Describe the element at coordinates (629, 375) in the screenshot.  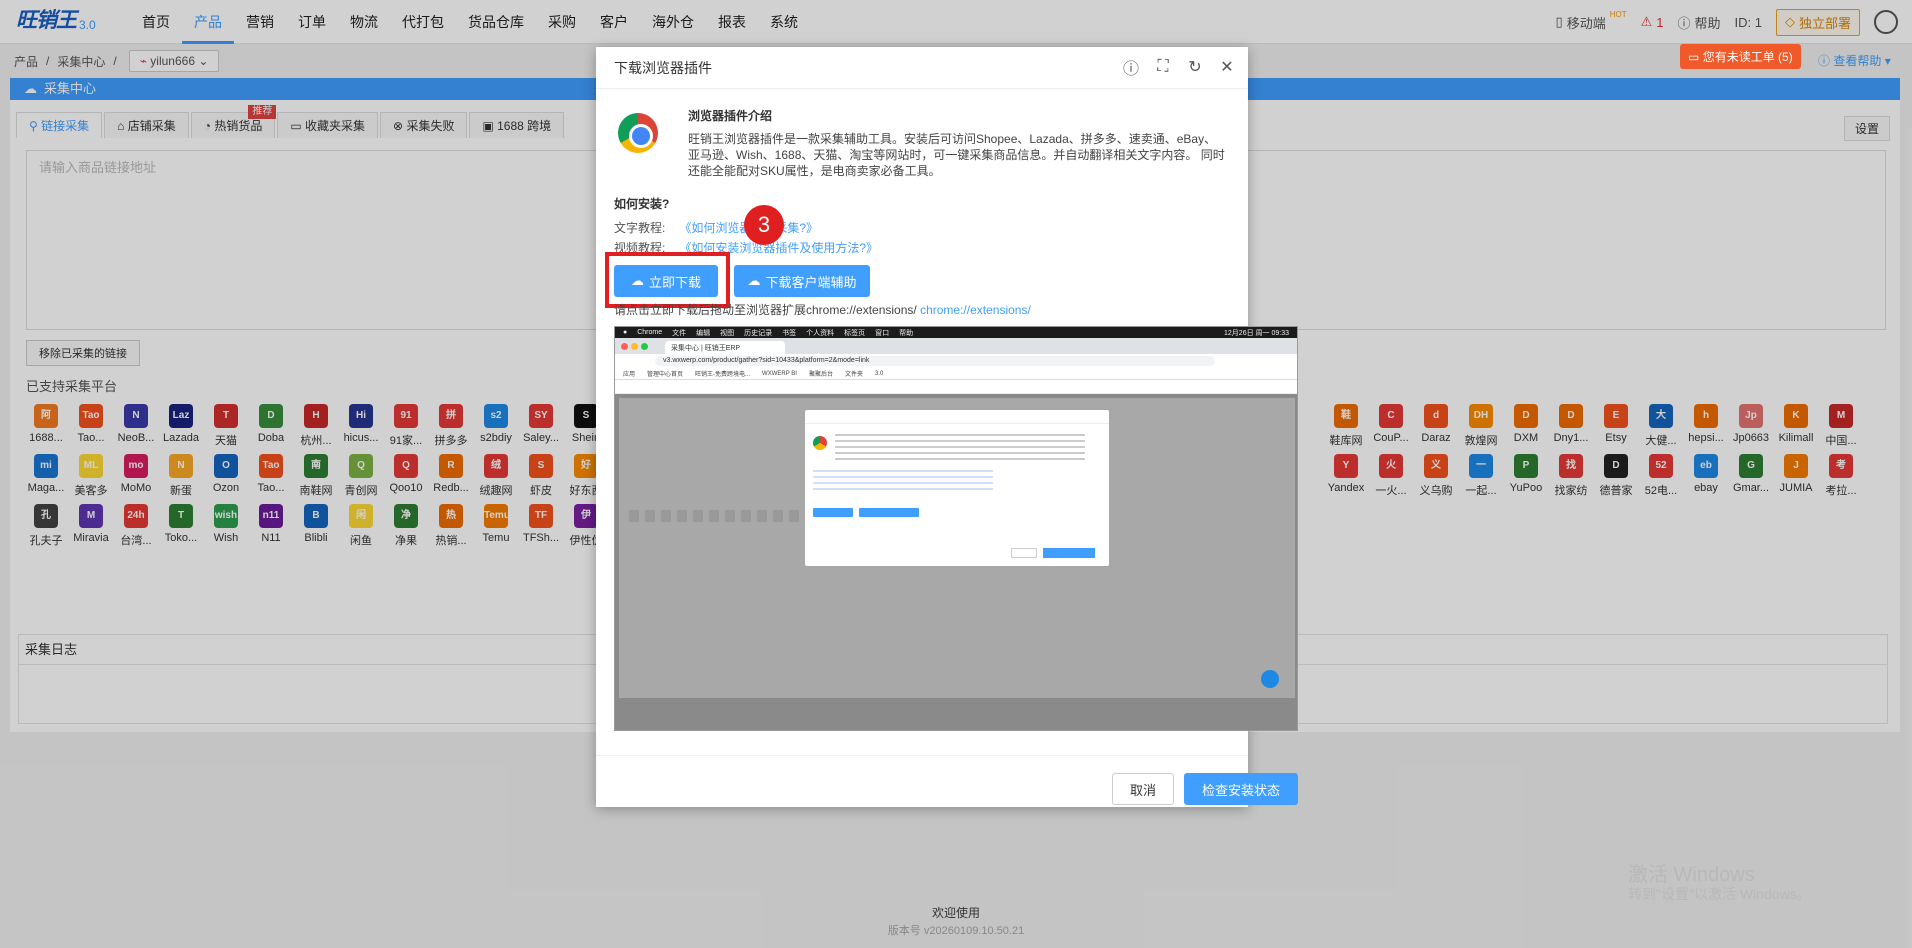
I see `shot-bookmark: 应用` at that location.